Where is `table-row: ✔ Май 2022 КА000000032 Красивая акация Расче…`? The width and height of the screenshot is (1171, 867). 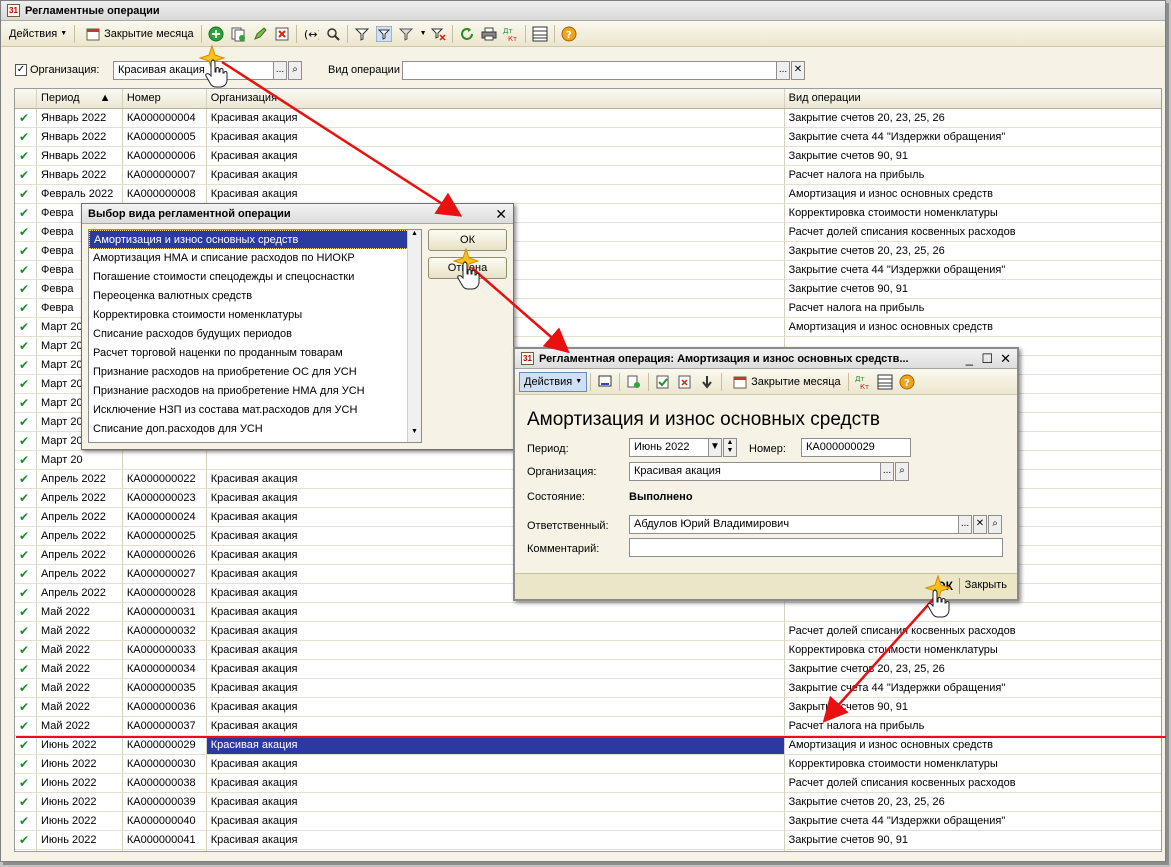 table-row: ✔ Май 2022 КА000000032 Красивая акация Расче… is located at coordinates (588, 631).